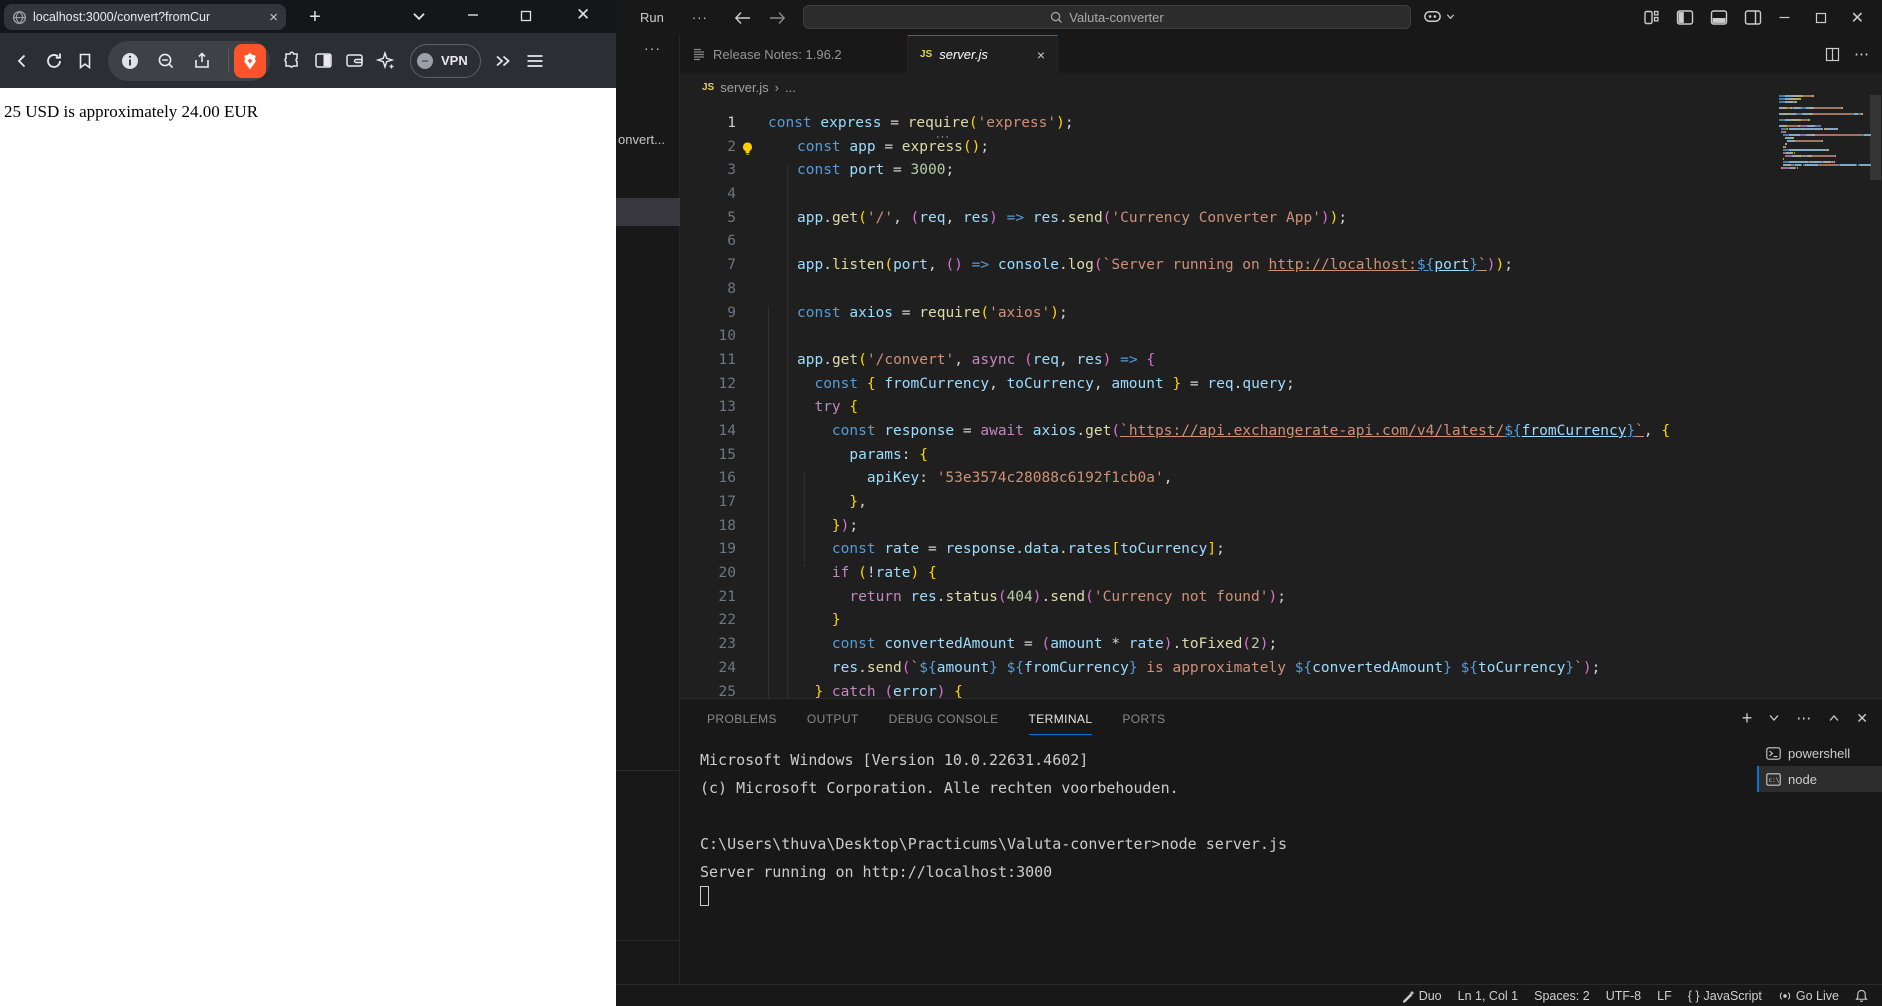  Describe the element at coordinates (22, 61) in the screenshot. I see `back-icon` at that location.